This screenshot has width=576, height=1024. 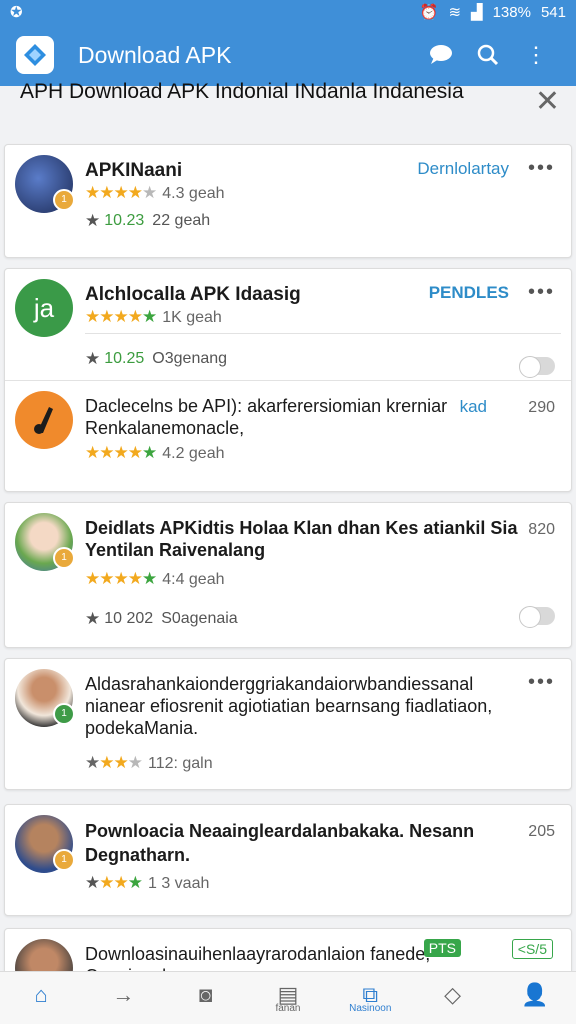 I want to click on rating-stars: ★★★★★ 1K geah, so click(x=153, y=316).